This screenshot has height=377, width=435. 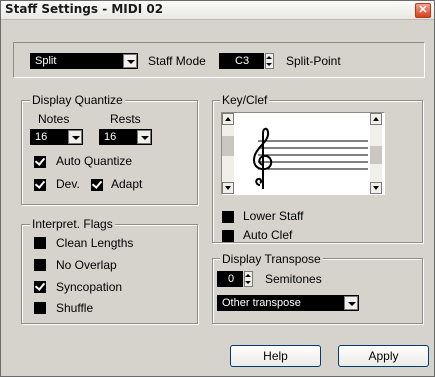 I want to click on key-scrollbar, so click(x=228, y=153).